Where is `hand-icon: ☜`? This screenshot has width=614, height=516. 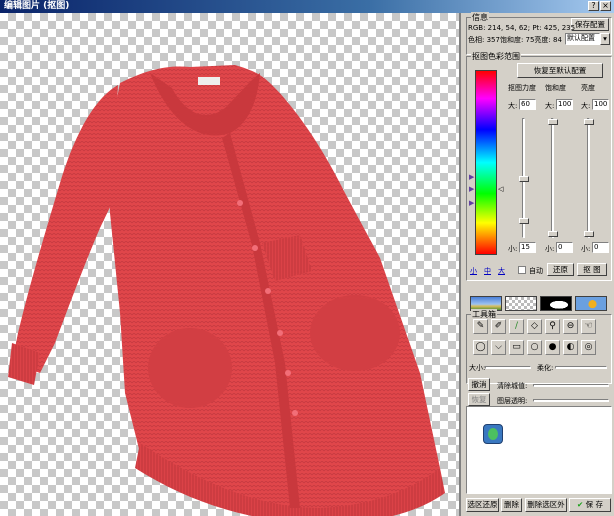 hand-icon: ☜ is located at coordinates (588, 326).